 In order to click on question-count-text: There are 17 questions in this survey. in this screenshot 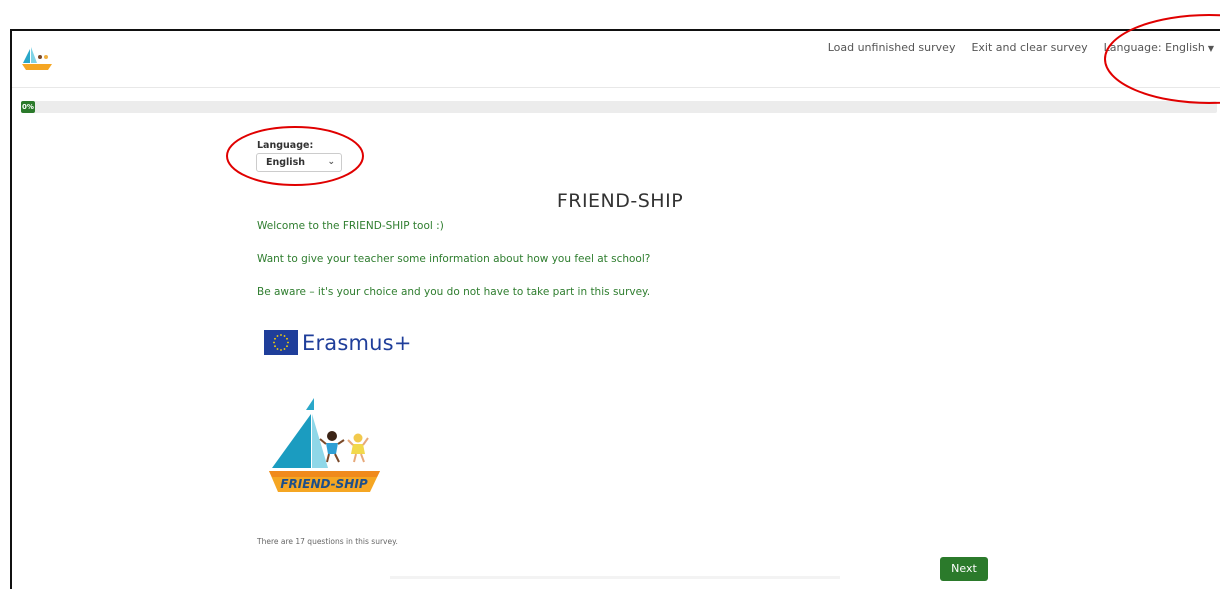, I will do `click(327, 541)`.